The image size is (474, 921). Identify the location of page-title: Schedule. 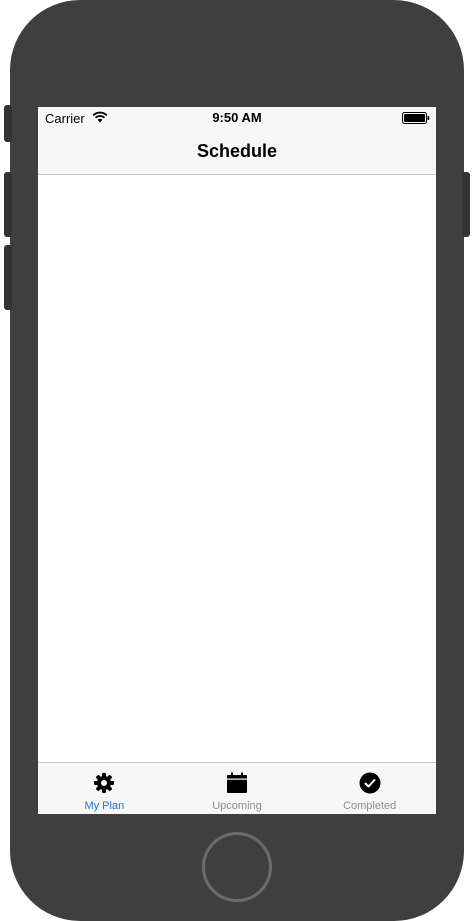
(237, 151).